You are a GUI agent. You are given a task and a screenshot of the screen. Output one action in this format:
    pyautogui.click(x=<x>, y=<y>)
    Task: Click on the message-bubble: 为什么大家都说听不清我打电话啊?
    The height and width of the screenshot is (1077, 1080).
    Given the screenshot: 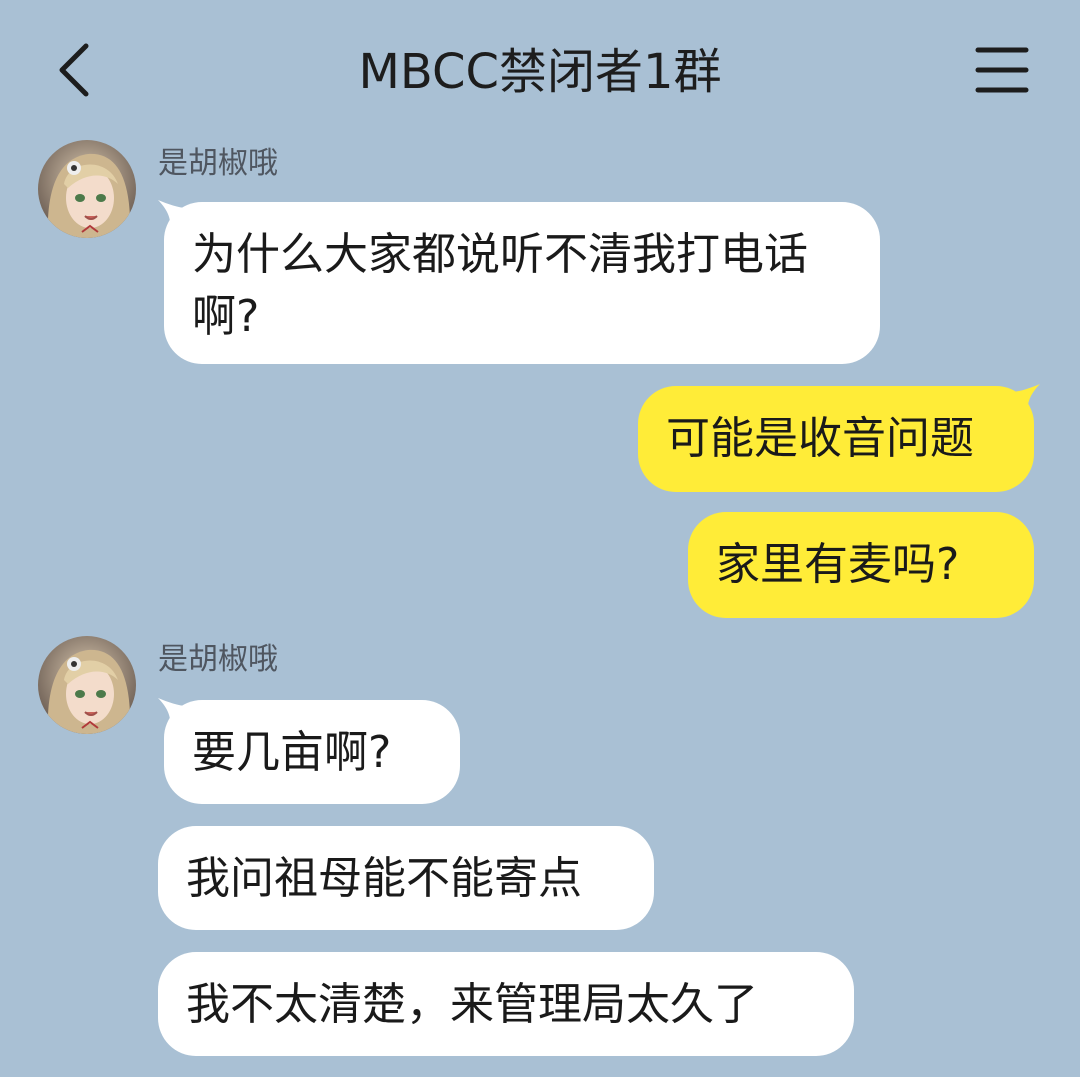 What is the action you would take?
    pyautogui.click(x=522, y=283)
    